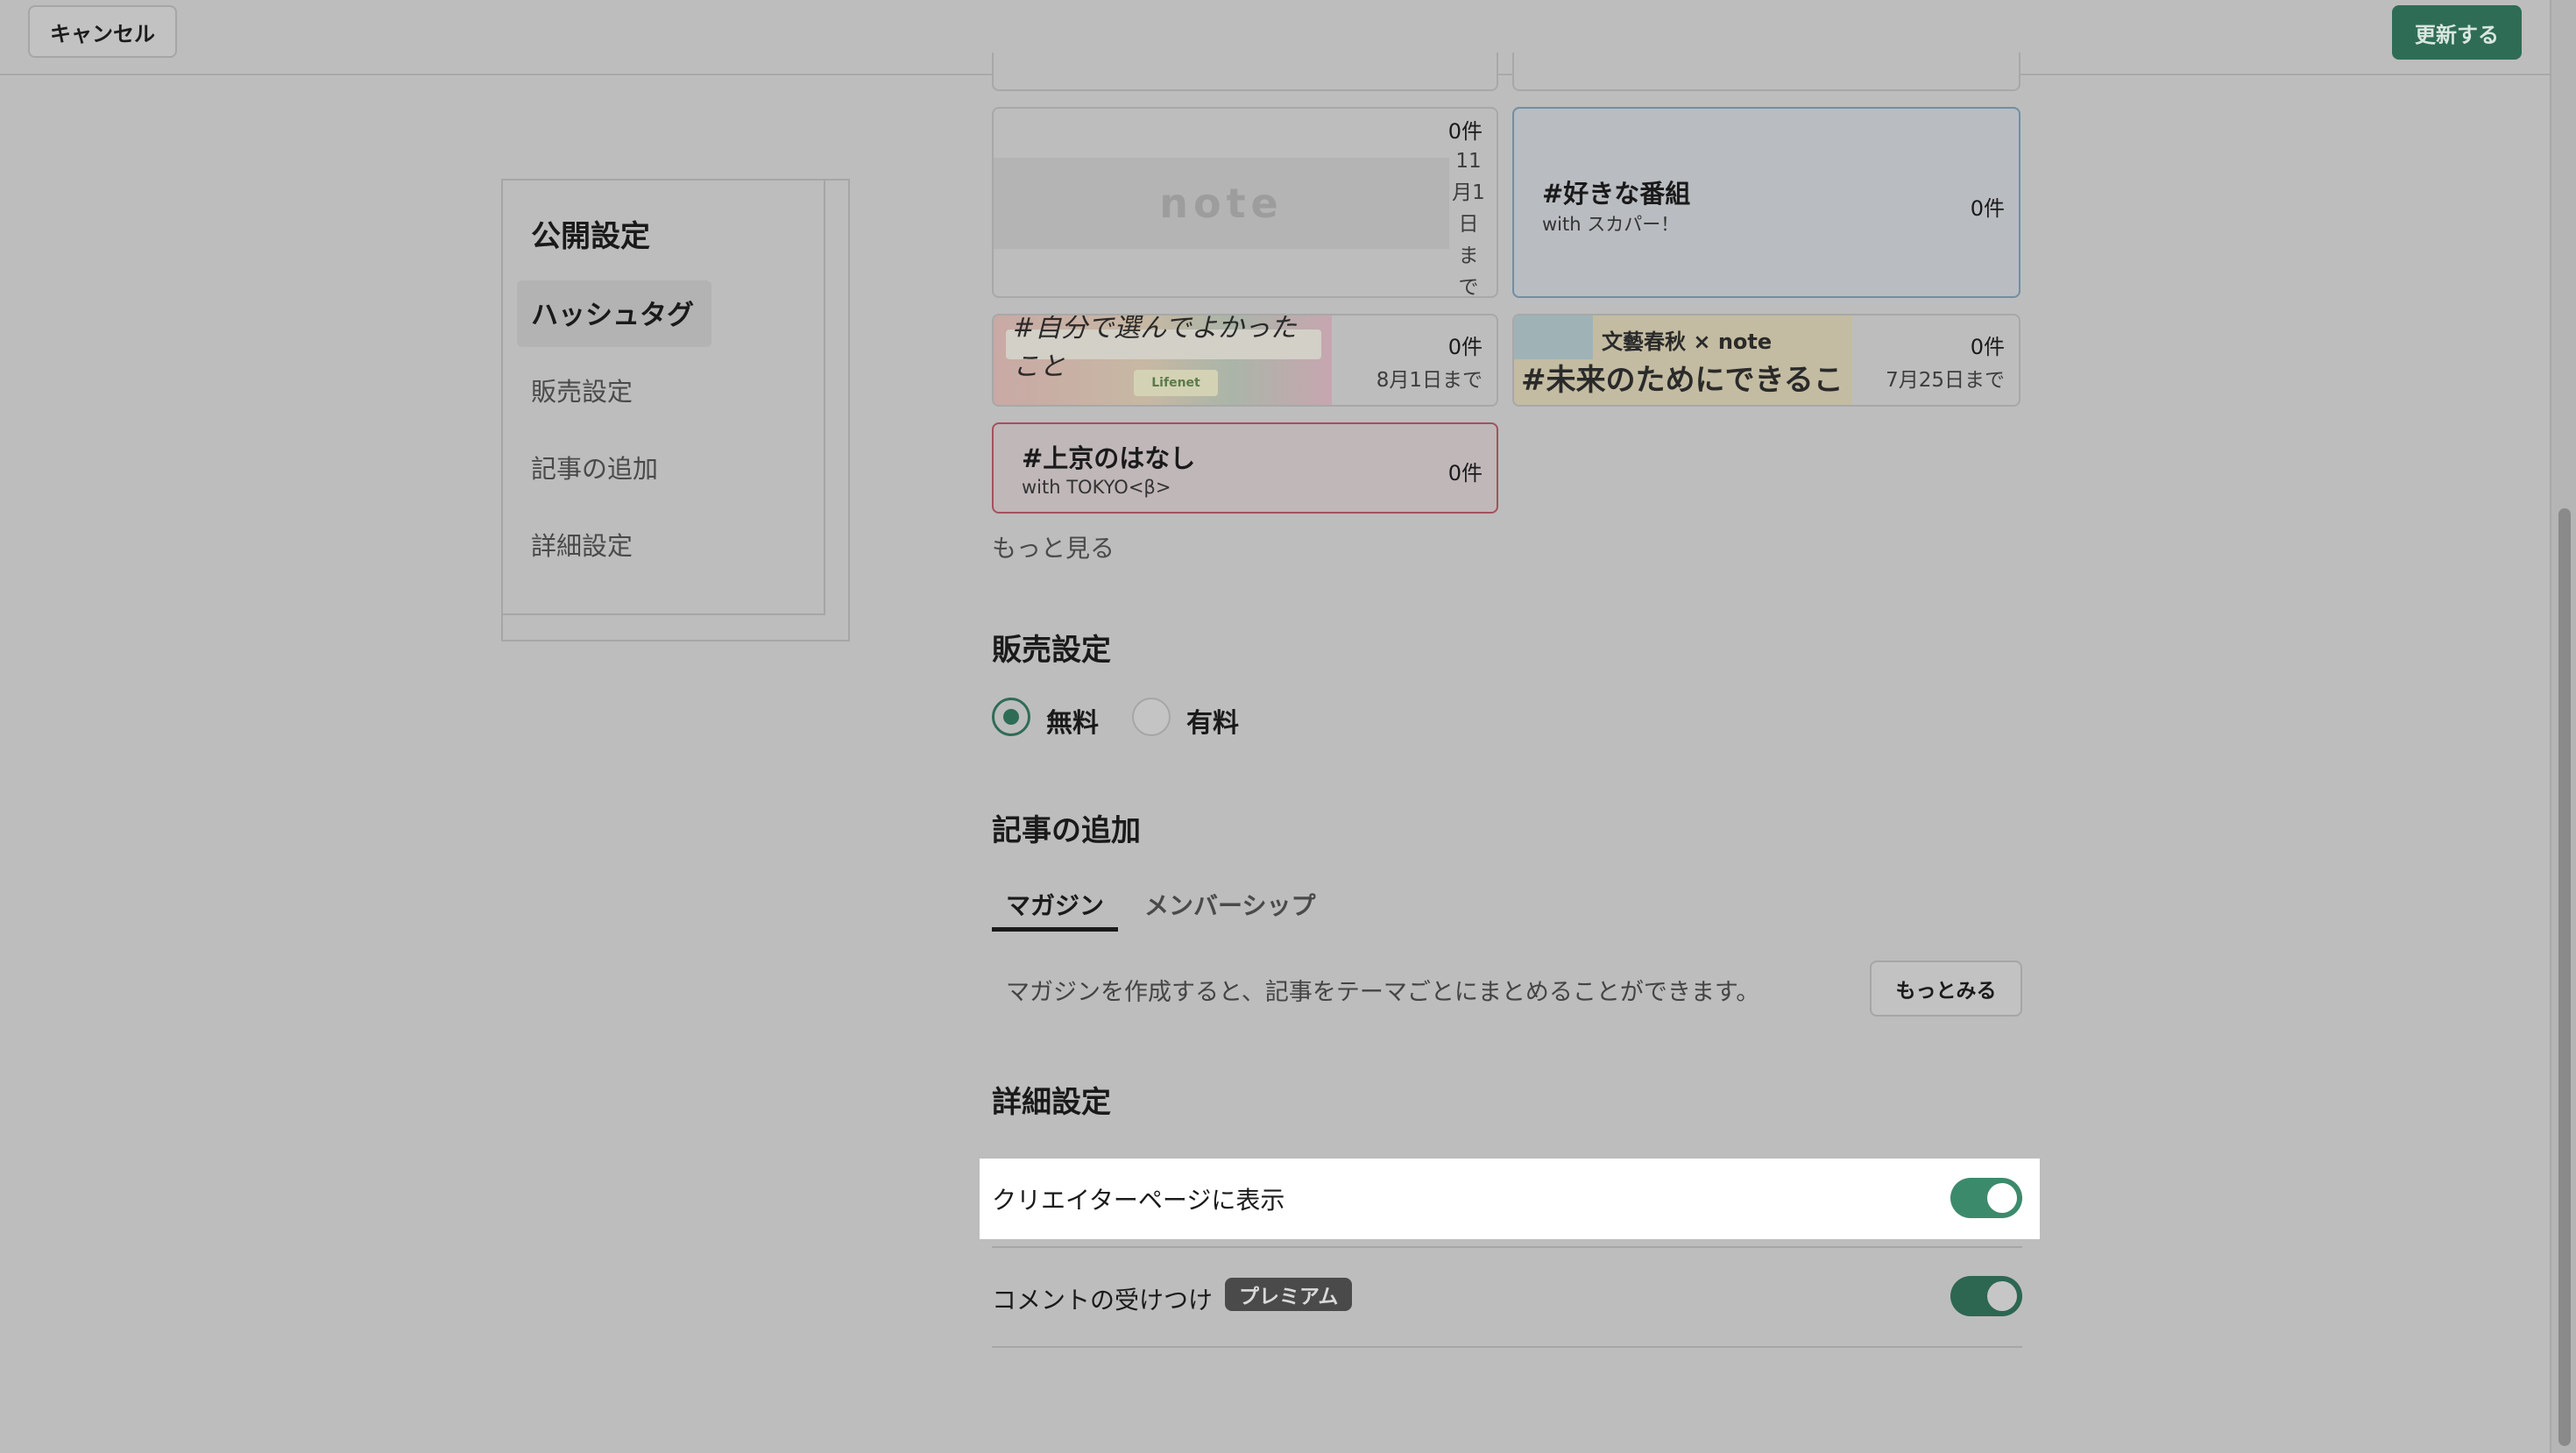 The width and height of the screenshot is (2576, 1453). I want to click on see-more-link: もっと見る, so click(1053, 546).